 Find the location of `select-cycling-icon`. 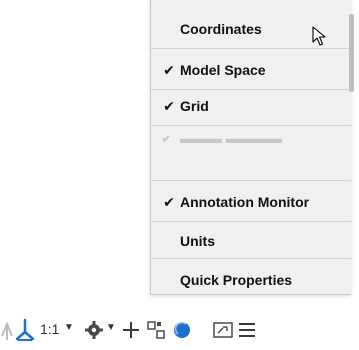

select-cycling-icon is located at coordinates (7, 330).